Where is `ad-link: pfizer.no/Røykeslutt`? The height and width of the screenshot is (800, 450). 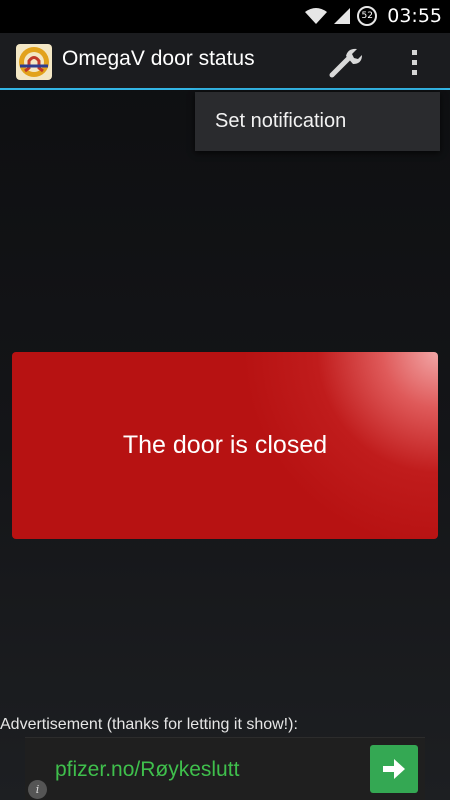
ad-link: pfizer.no/Røykeslutt is located at coordinates (147, 770).